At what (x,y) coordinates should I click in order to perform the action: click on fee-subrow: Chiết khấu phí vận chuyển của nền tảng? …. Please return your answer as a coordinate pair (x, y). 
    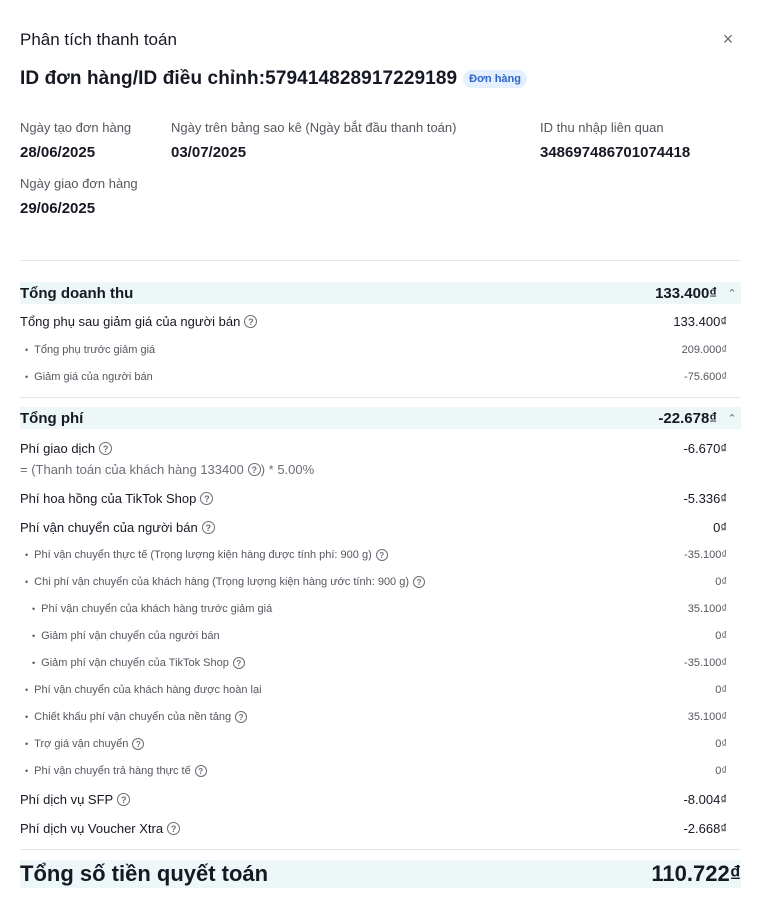
    Looking at the image, I should click on (373, 717).